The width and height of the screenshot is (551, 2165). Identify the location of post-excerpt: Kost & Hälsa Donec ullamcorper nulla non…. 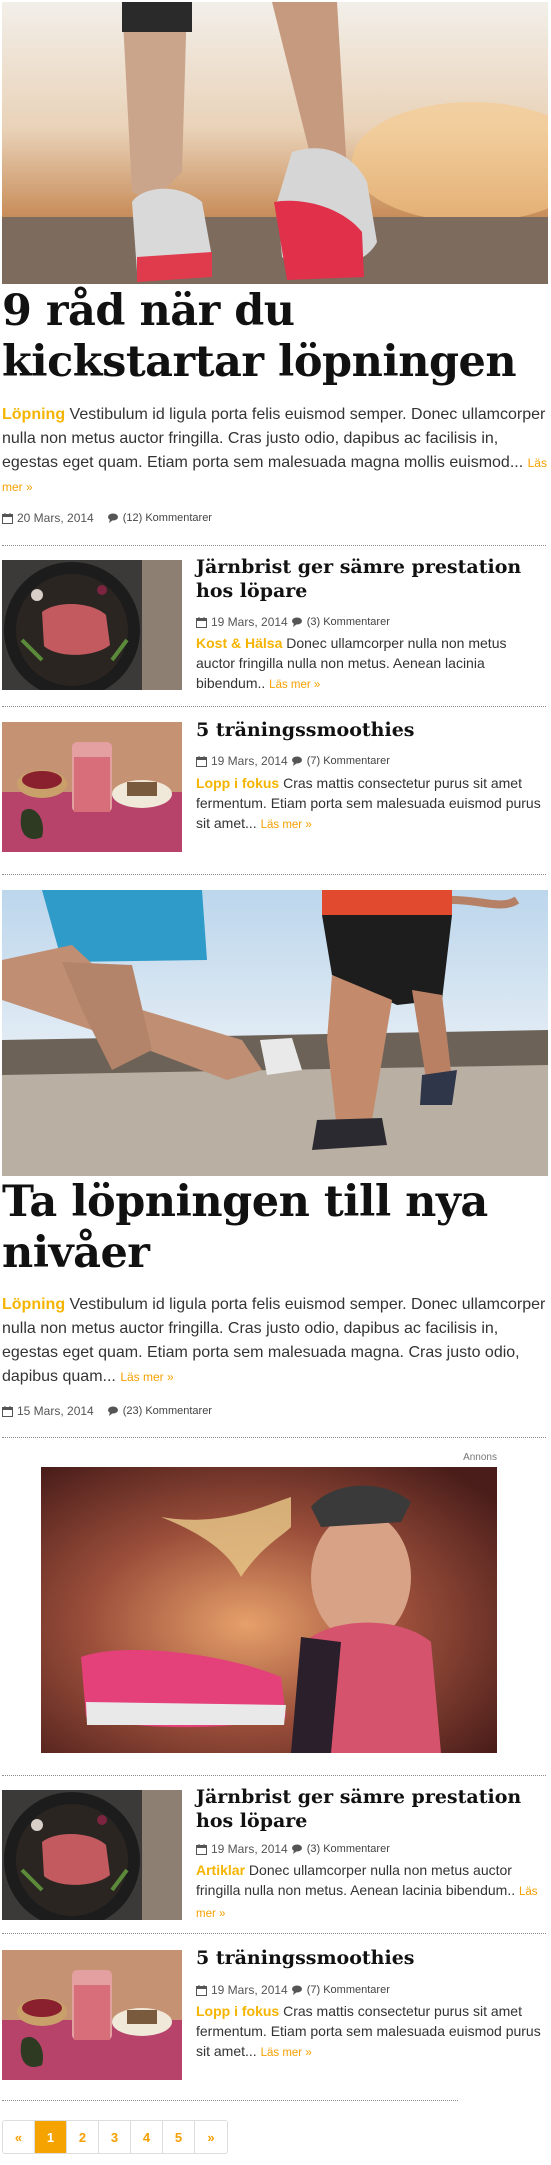
(372, 664).